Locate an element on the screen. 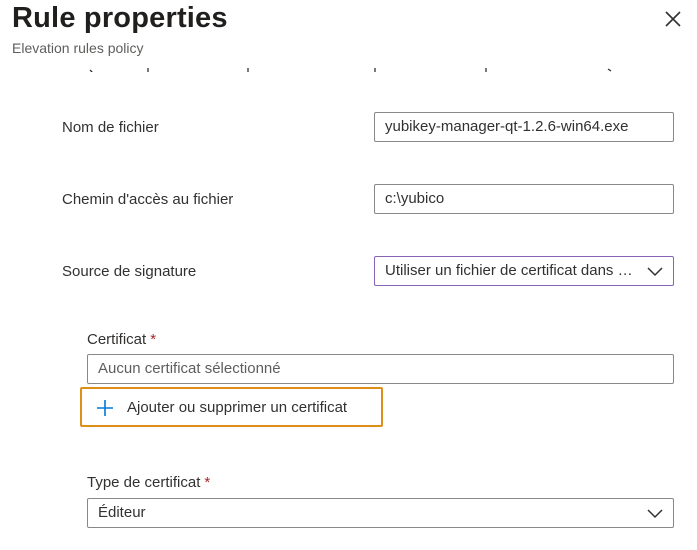 Image resolution: width=697 pixels, height=550 pixels. page-title: Rule properties is located at coordinates (120, 18).